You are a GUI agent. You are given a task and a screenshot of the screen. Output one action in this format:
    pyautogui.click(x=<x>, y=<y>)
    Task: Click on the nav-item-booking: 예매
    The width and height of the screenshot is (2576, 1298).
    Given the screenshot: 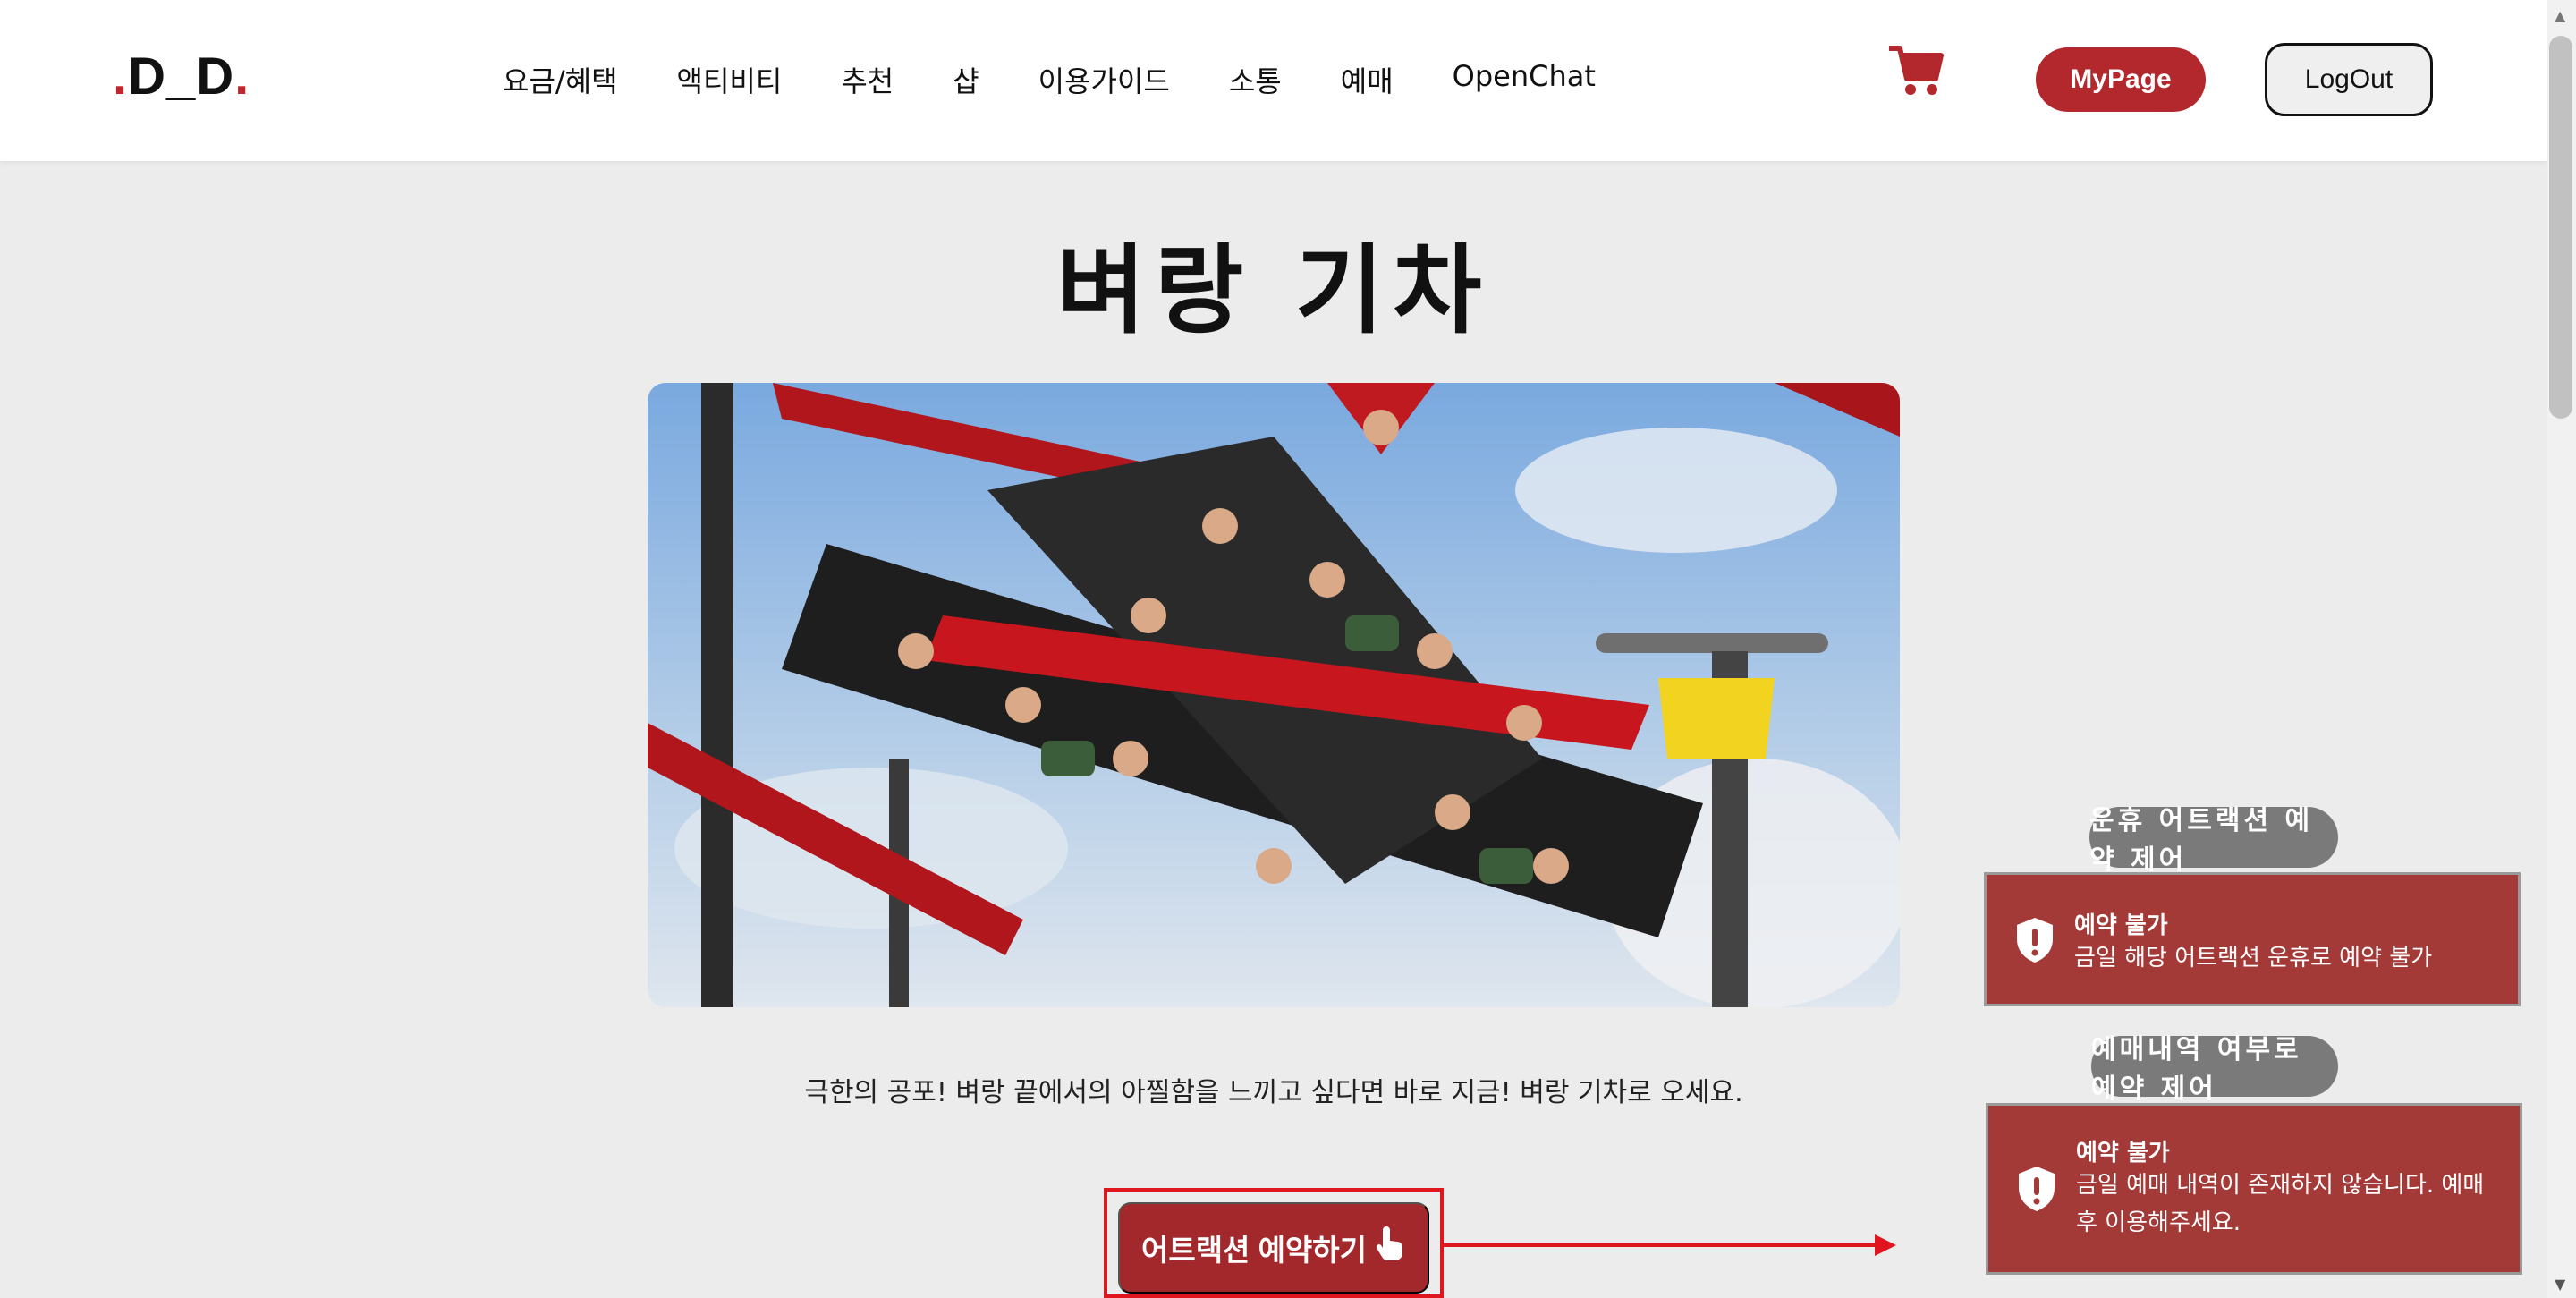 What is the action you would take?
    pyautogui.click(x=1367, y=79)
    